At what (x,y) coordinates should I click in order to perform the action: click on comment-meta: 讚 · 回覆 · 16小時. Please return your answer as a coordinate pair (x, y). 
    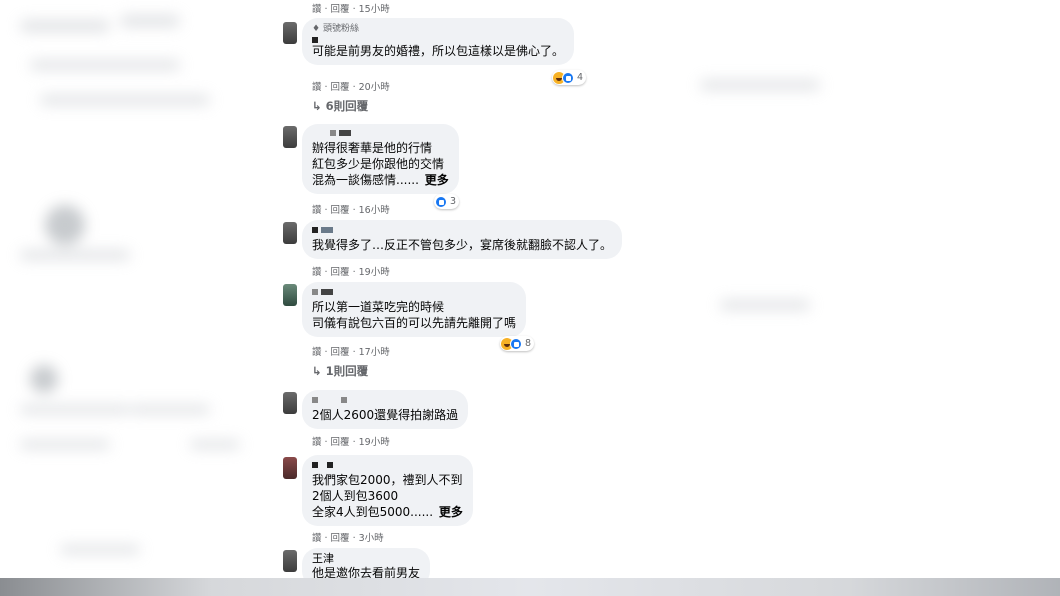
    Looking at the image, I should click on (351, 209).